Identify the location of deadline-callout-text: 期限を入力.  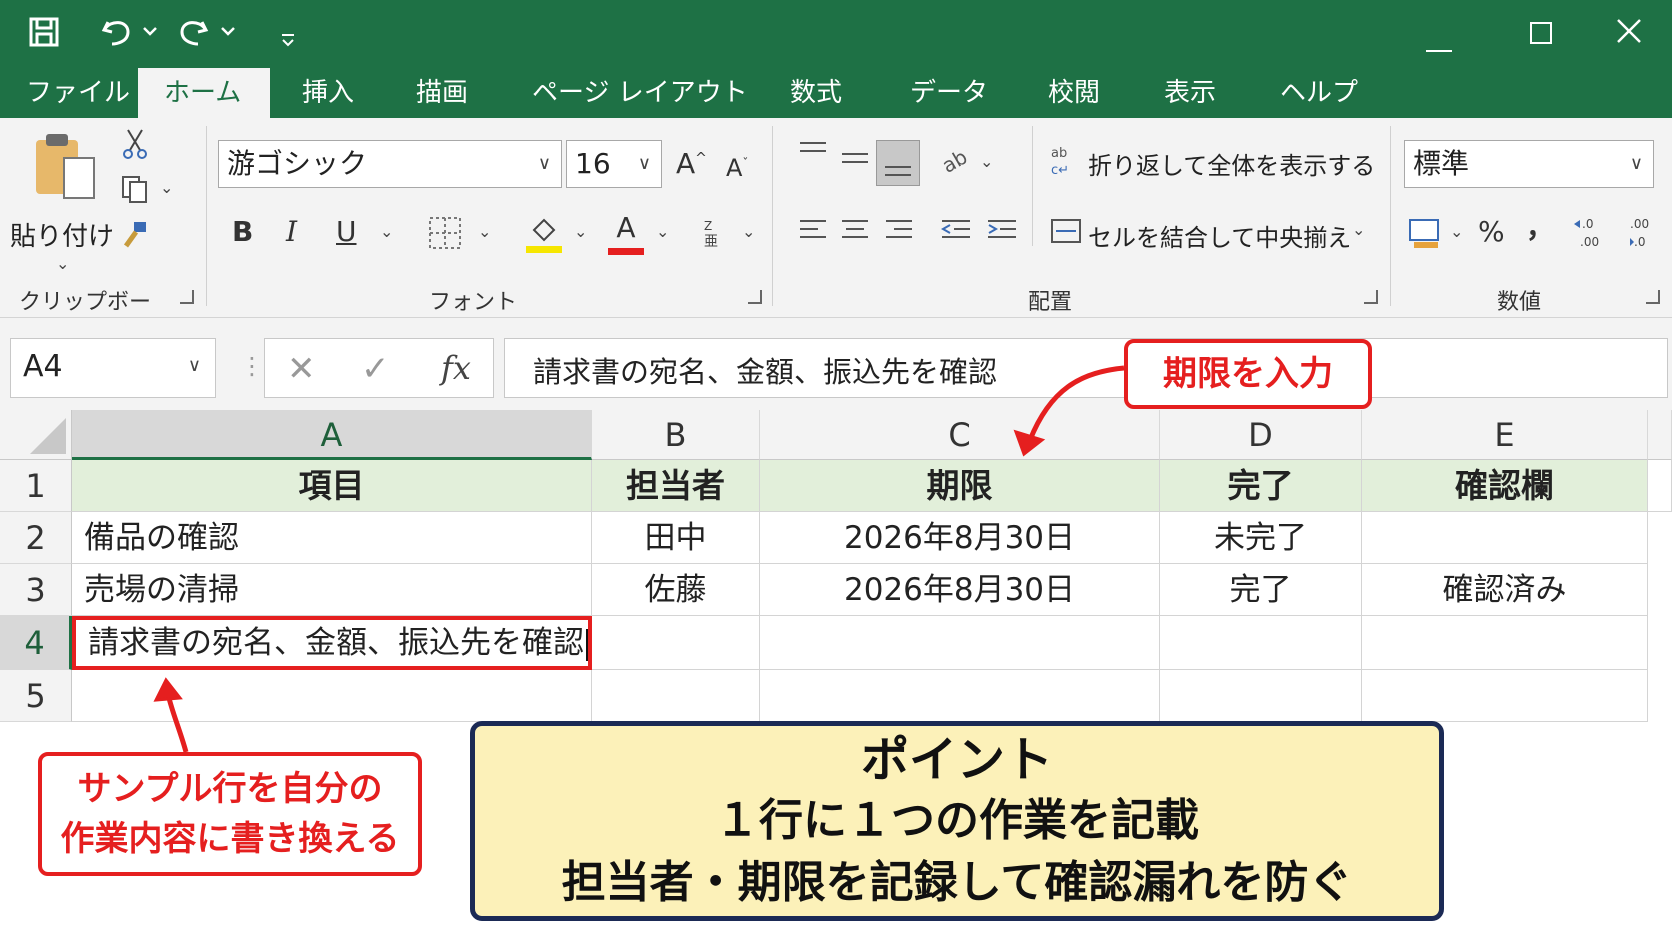
(1248, 374).